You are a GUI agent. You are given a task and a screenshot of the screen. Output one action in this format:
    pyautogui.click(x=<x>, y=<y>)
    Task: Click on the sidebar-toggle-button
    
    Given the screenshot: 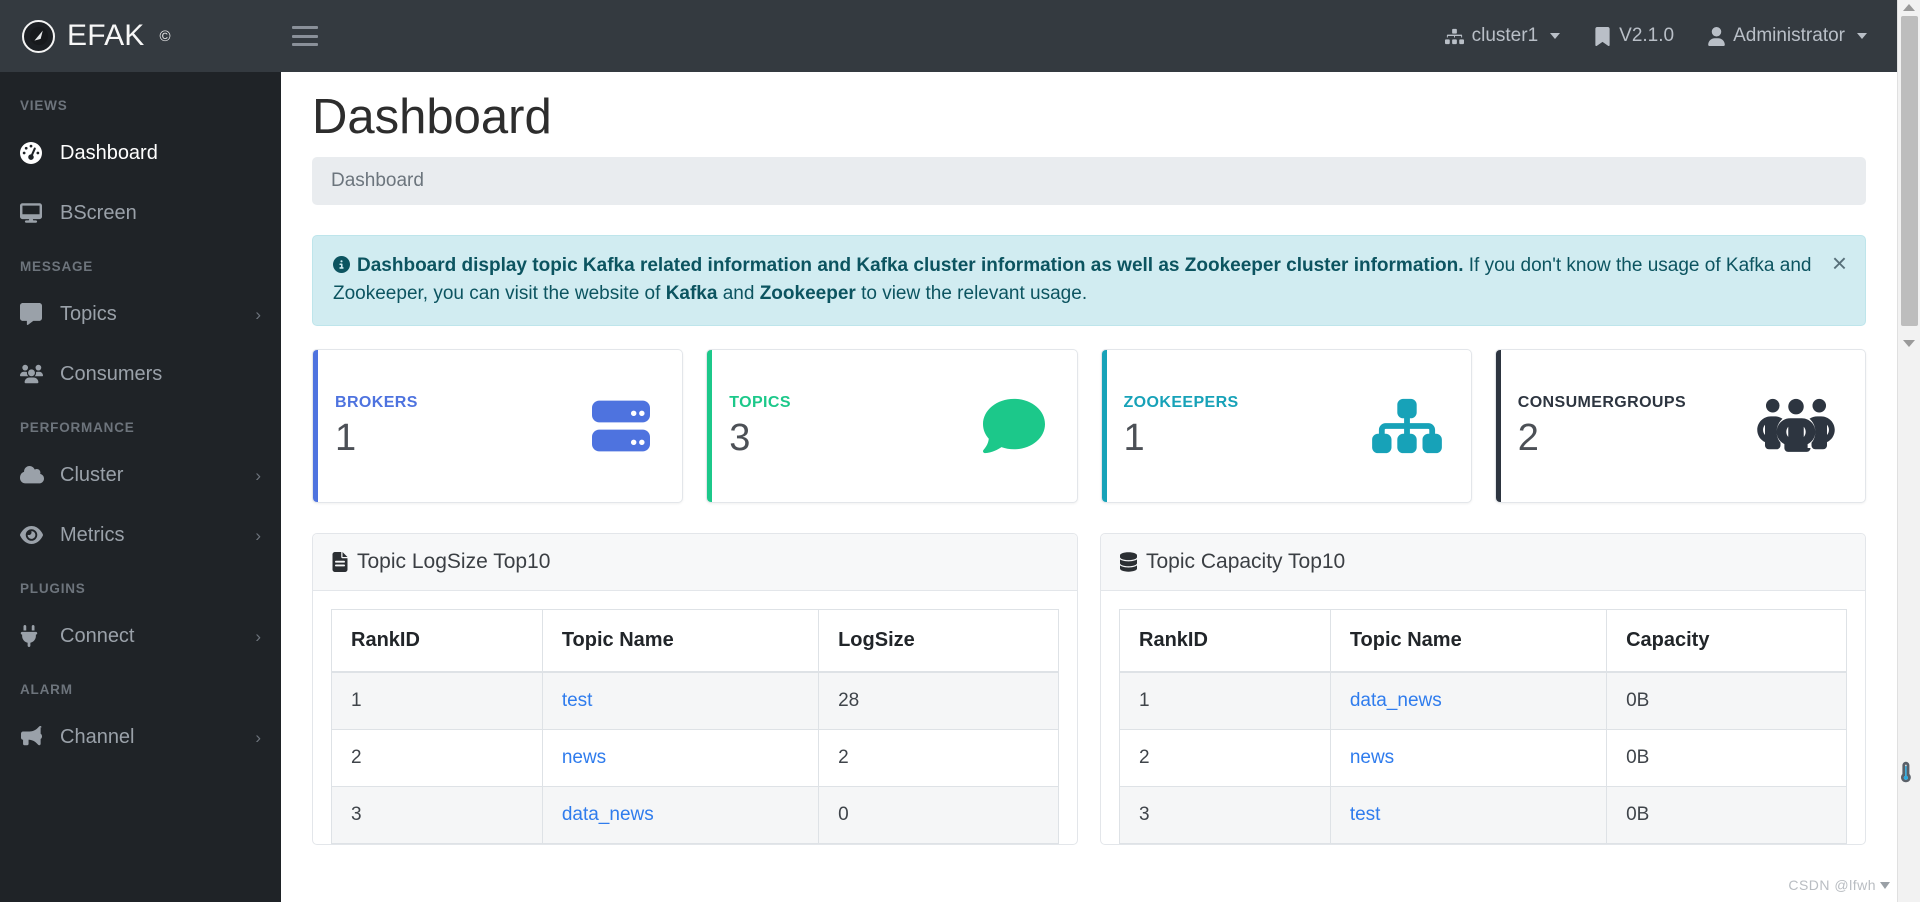 What is the action you would take?
    pyautogui.click(x=305, y=36)
    